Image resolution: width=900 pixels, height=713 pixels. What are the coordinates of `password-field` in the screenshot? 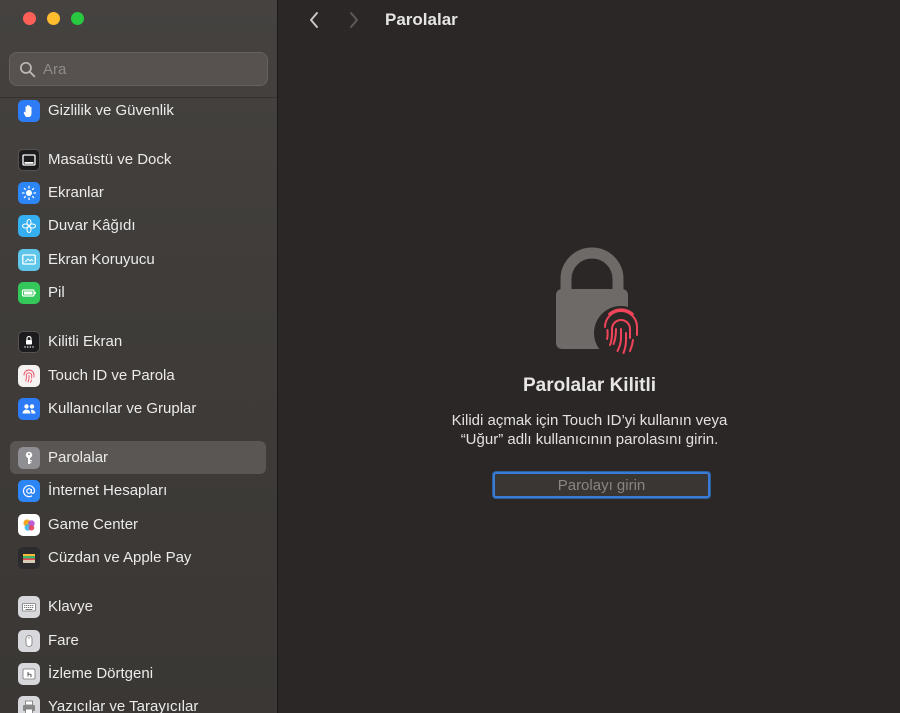 It's located at (601, 485).